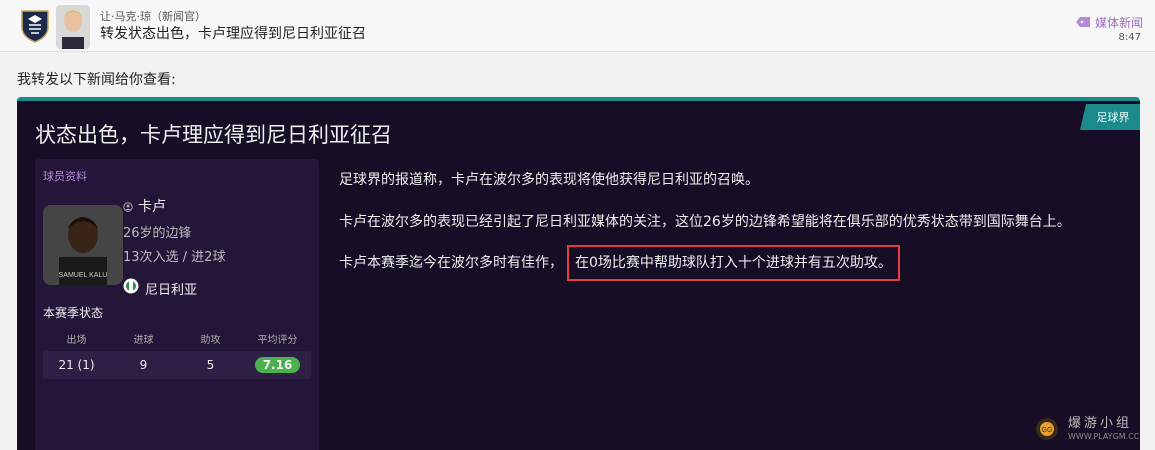 The image size is (1155, 450). What do you see at coordinates (143, 340) in the screenshot?
I see `stats-header-goals: 进球` at bounding box center [143, 340].